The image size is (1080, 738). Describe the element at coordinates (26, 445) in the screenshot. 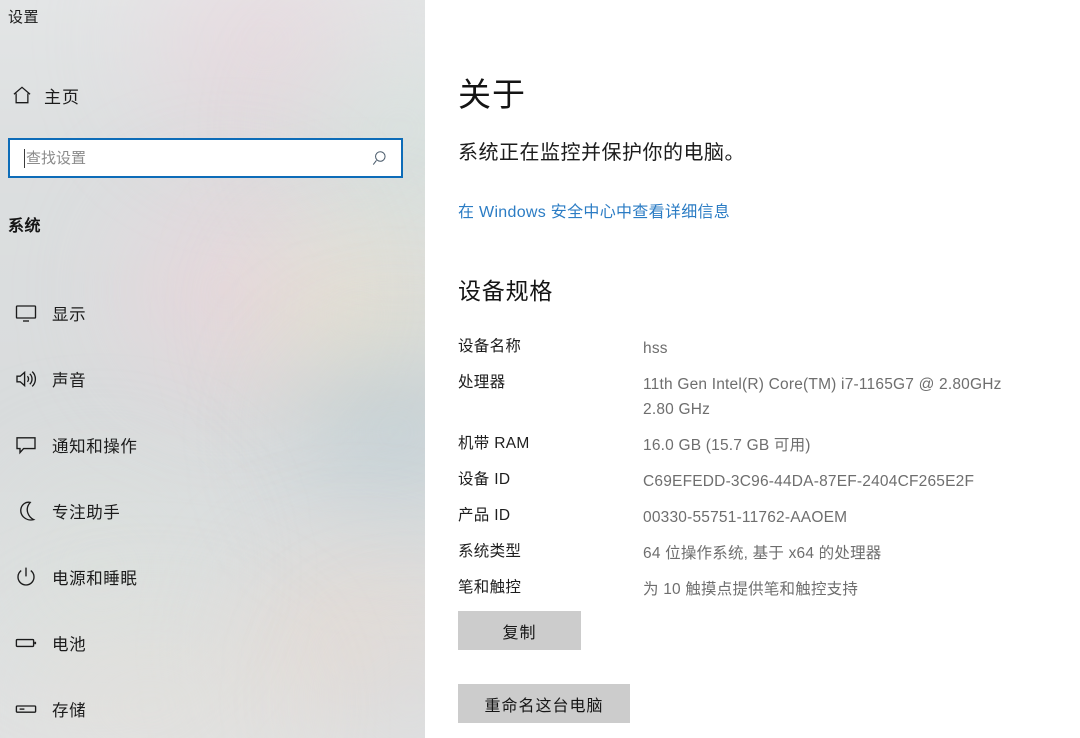

I see `chat-bubble-icon` at that location.